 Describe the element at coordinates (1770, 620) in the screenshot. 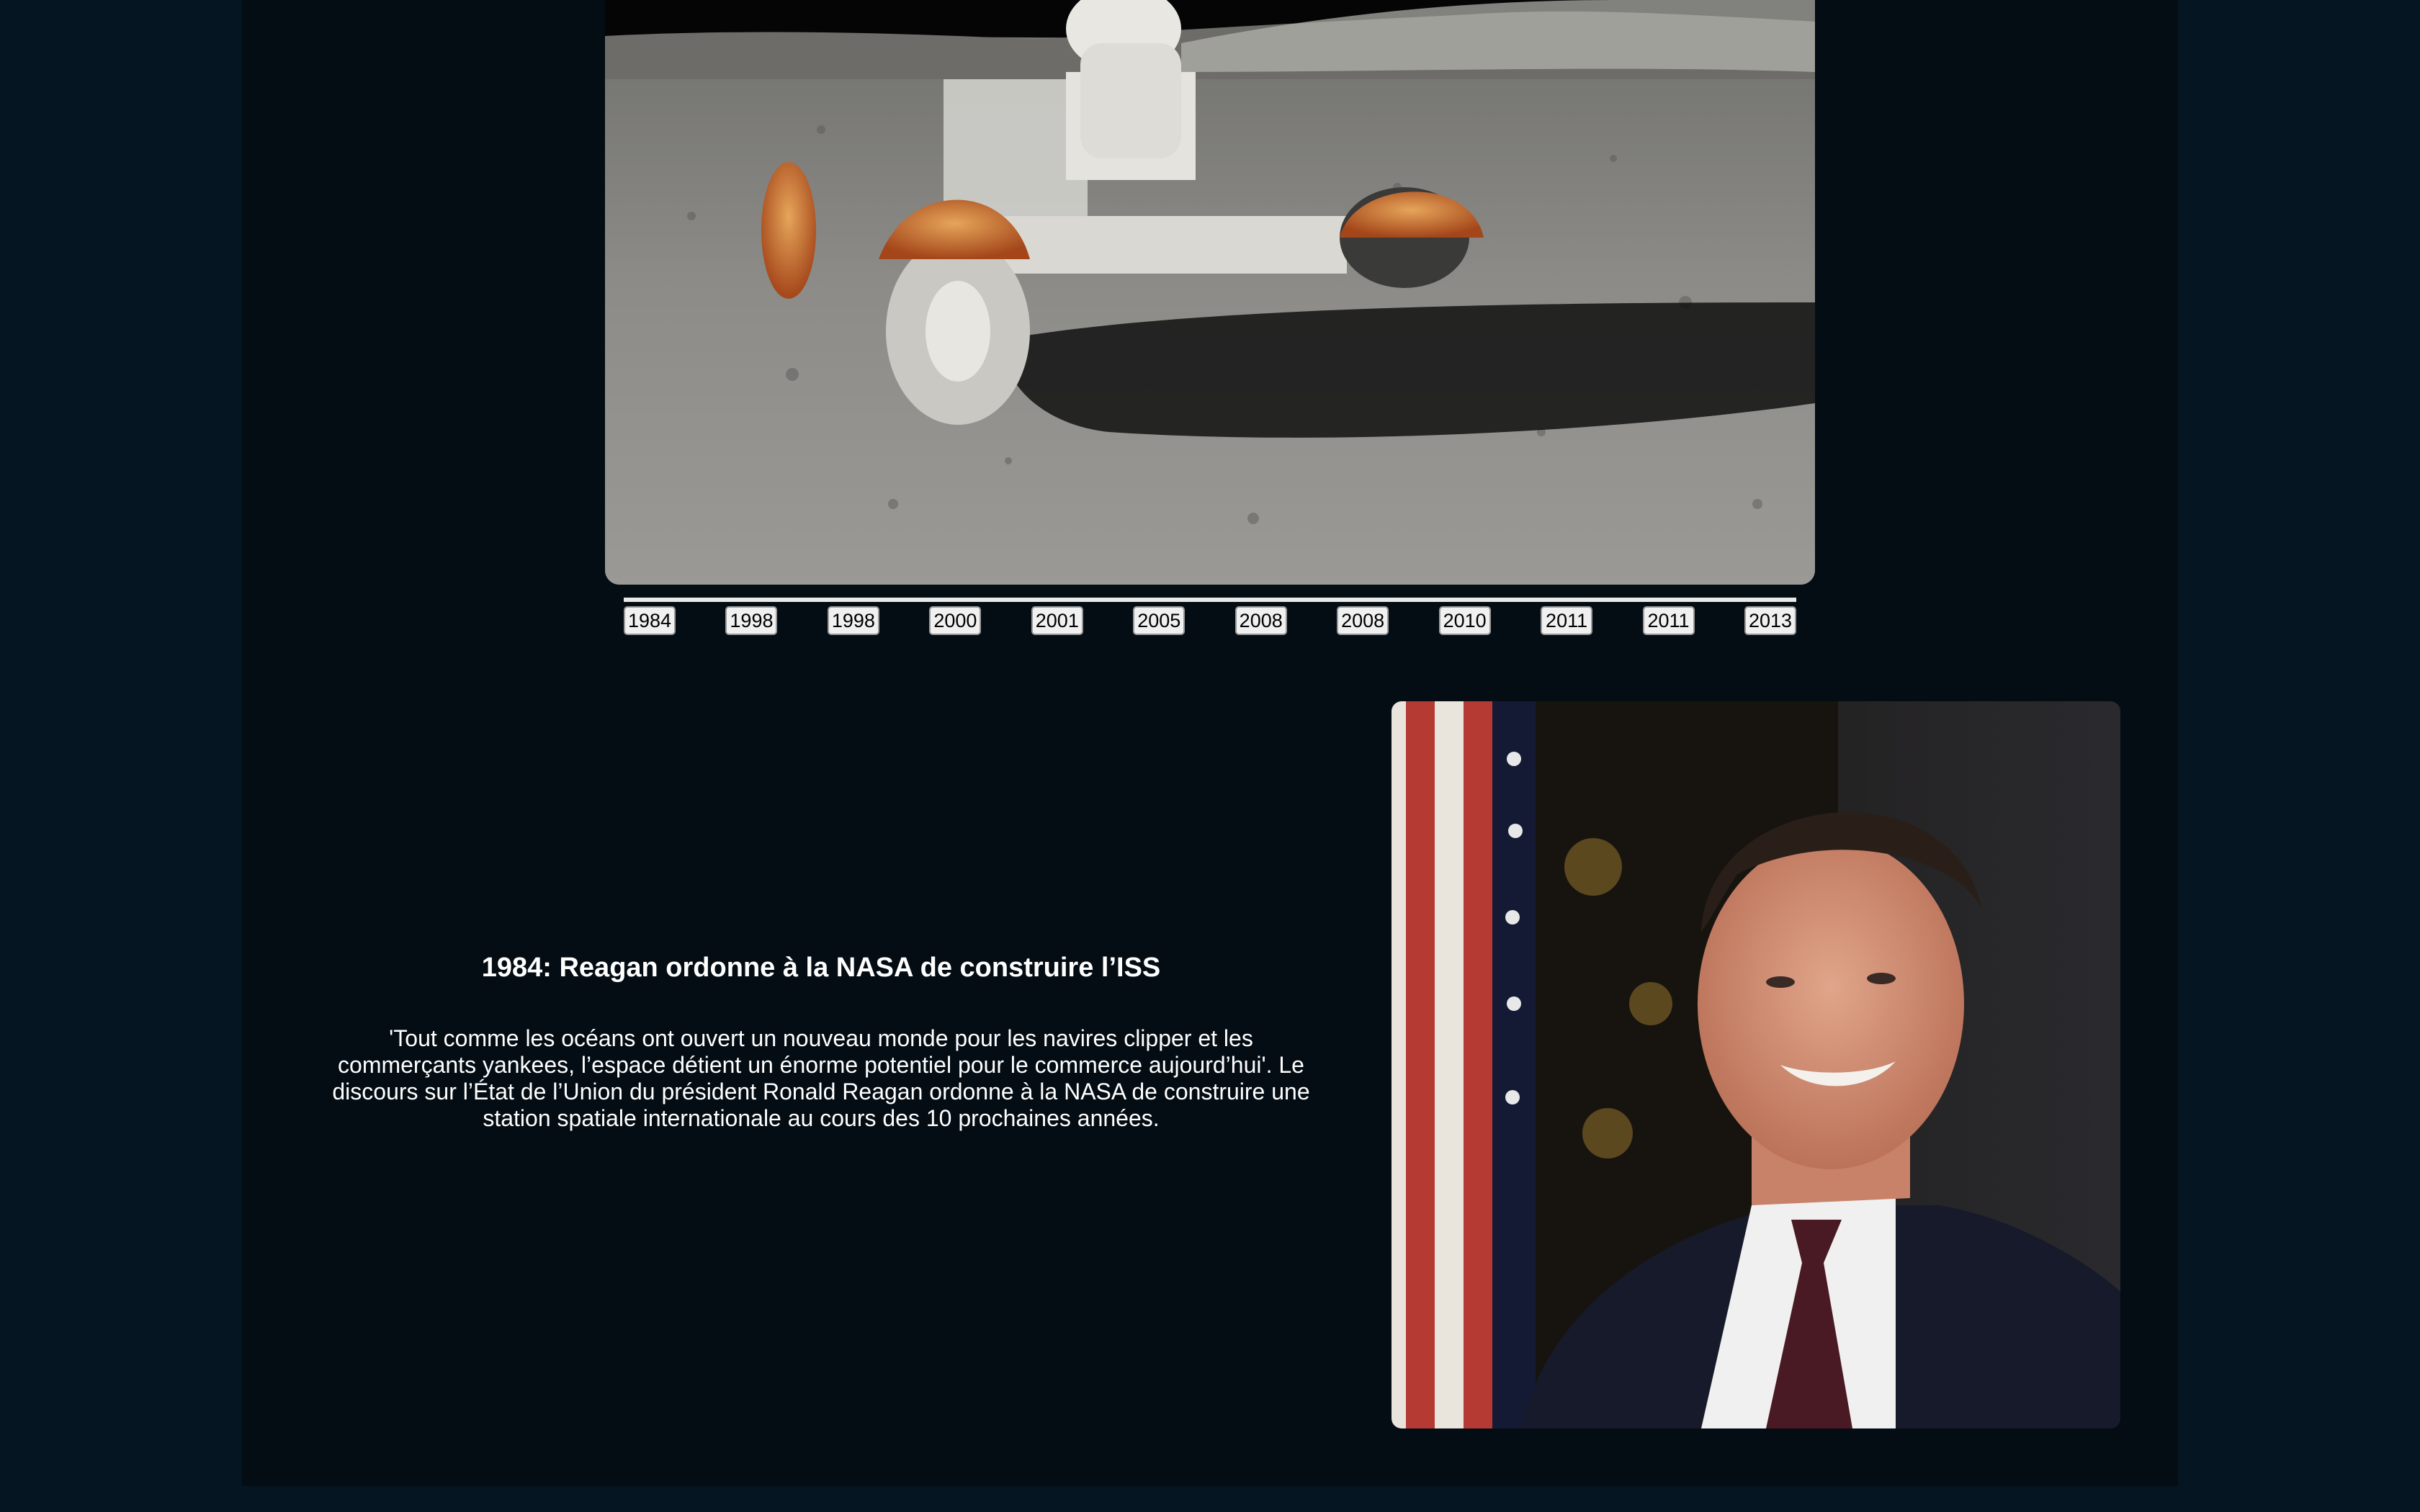

I see `year-button-2013: 2013` at that location.